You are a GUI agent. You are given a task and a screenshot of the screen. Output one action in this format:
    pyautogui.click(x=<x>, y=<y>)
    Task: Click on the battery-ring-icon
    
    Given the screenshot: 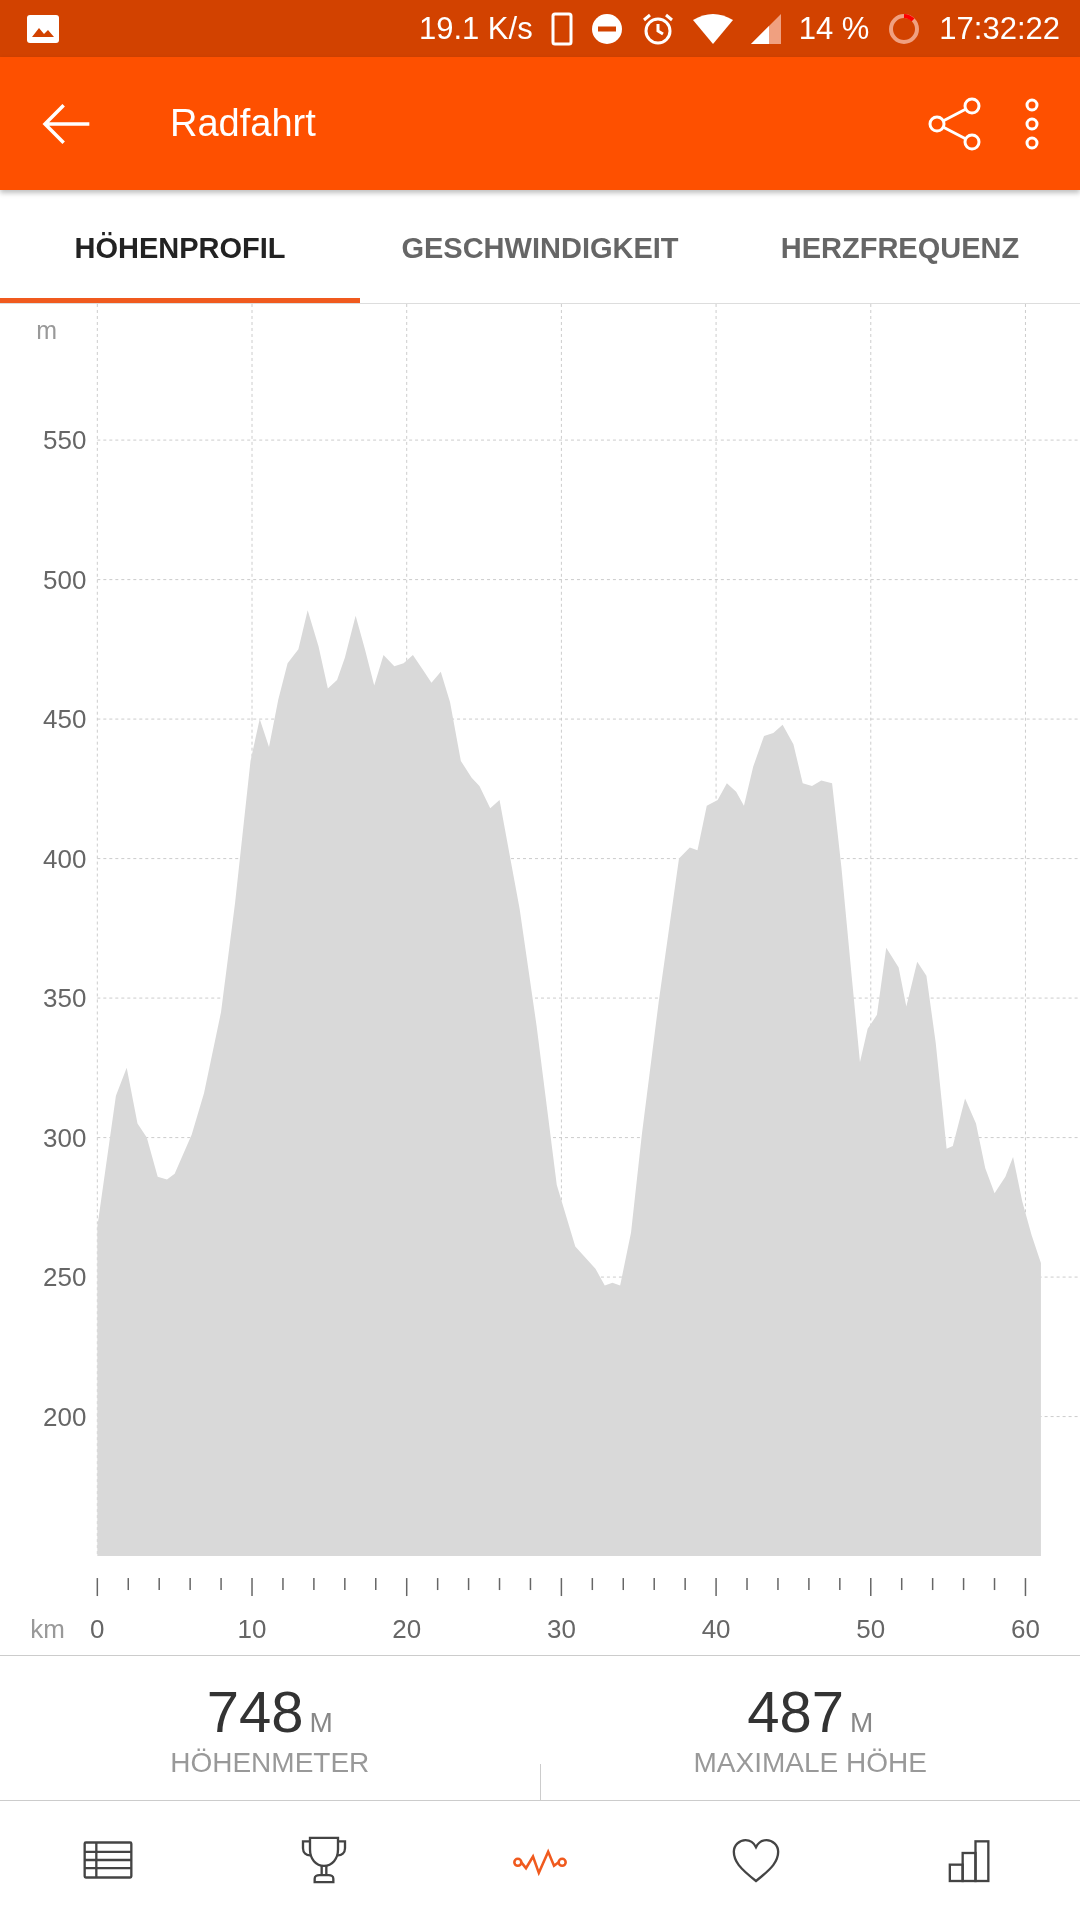 What is the action you would take?
    pyautogui.click(x=904, y=28)
    